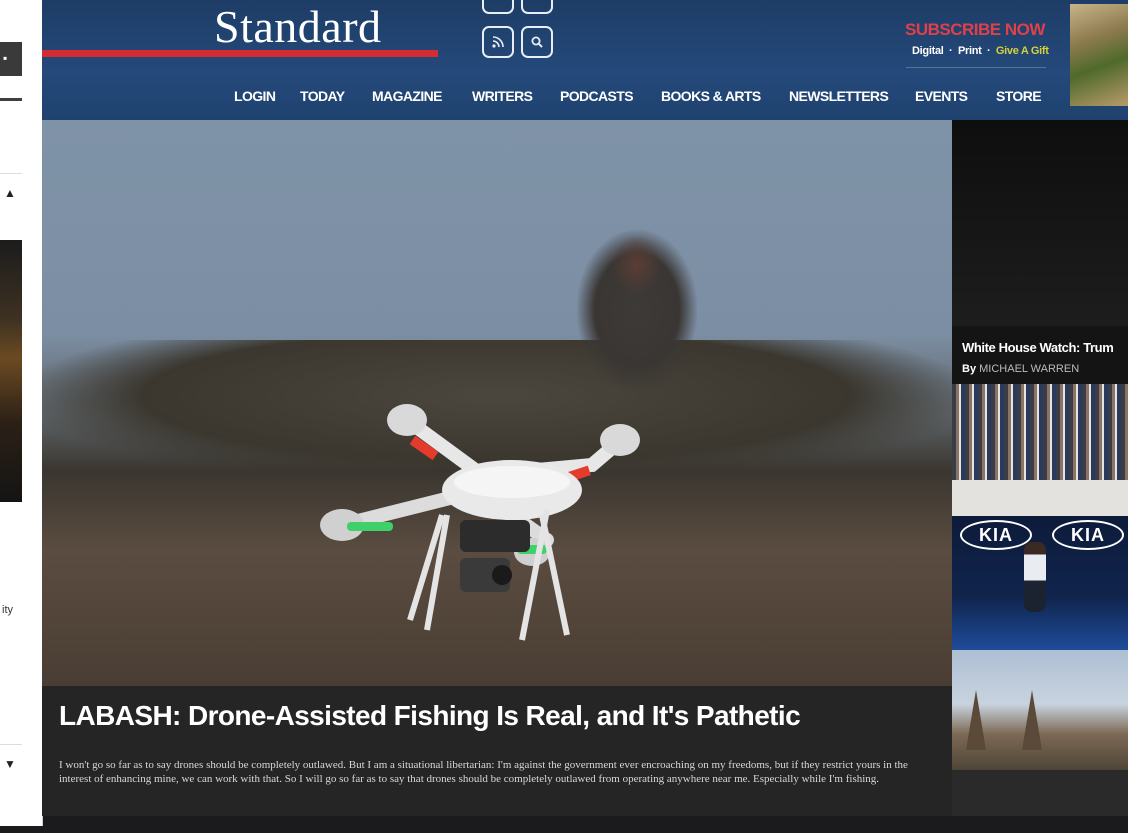 The height and width of the screenshot is (833, 1128). Describe the element at coordinates (839, 96) in the screenshot. I see `nav-newsletters: NEWSLETTERS` at that location.